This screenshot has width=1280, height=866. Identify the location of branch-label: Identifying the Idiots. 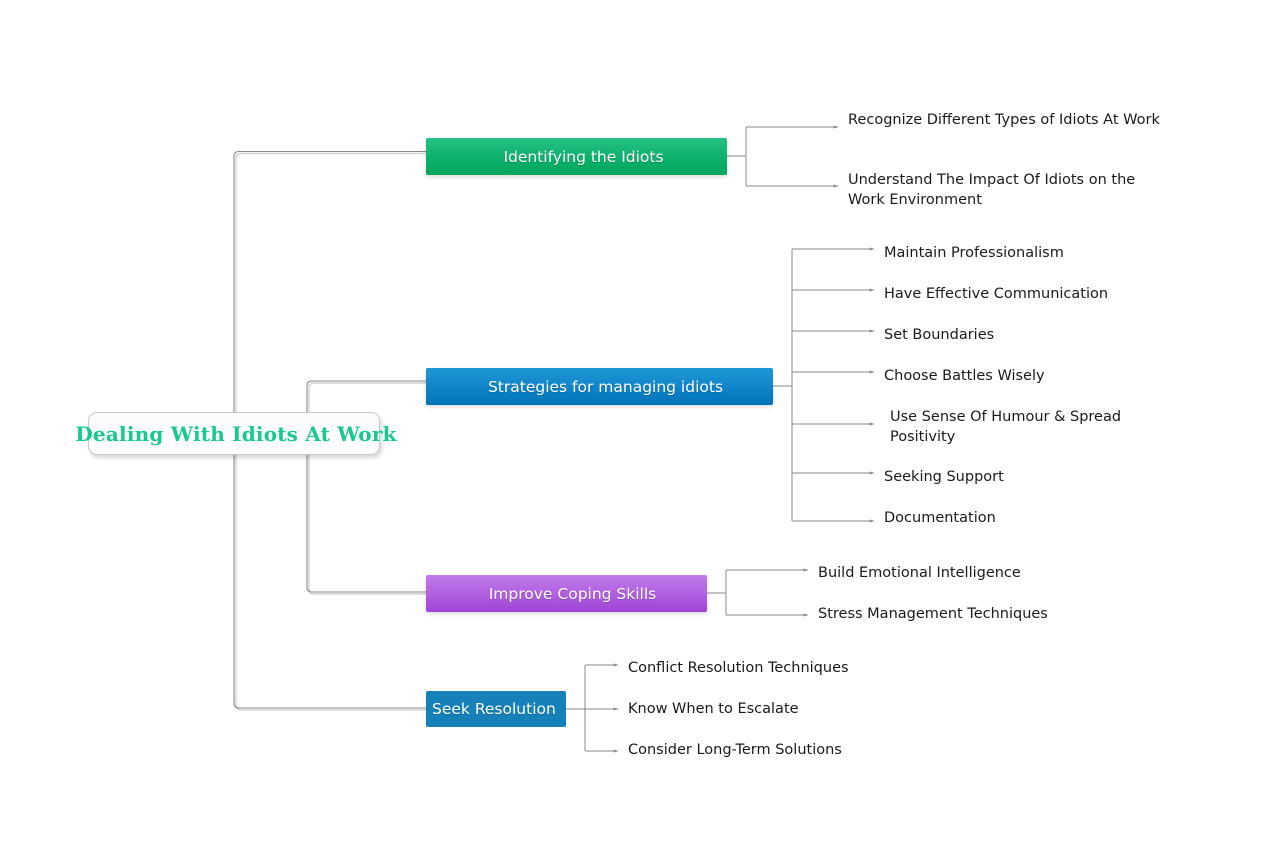
(583, 156).